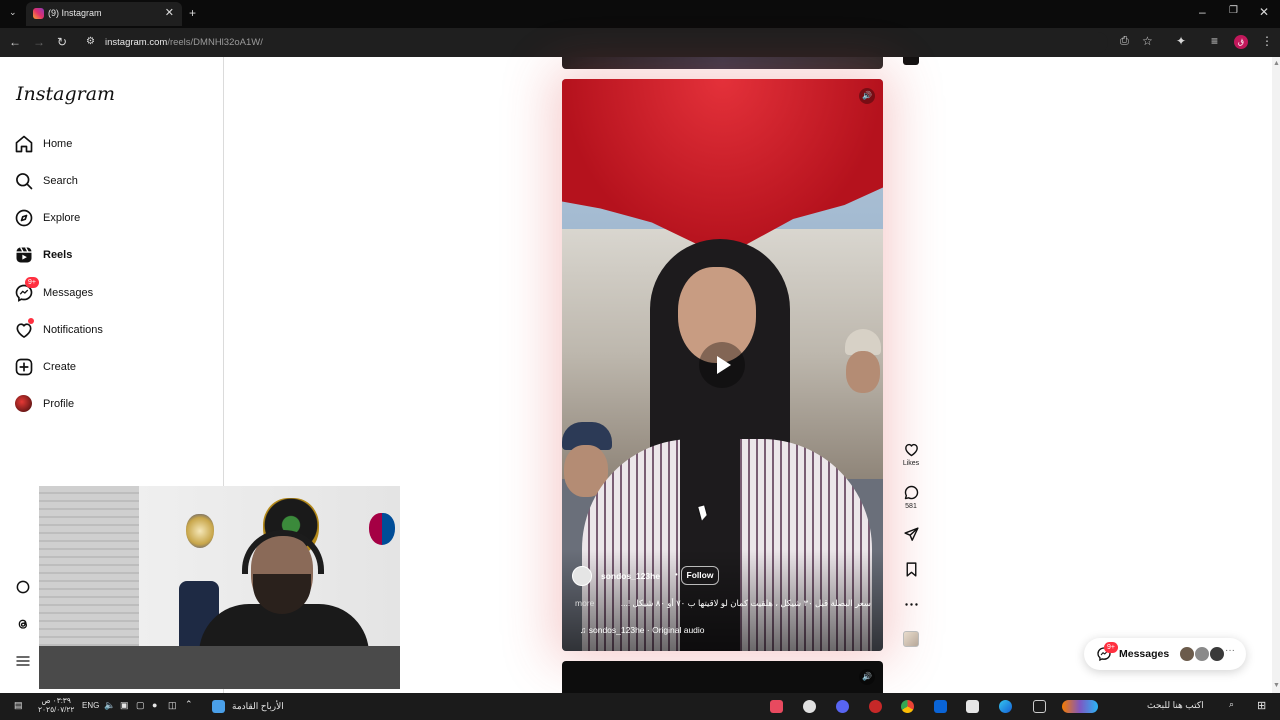  I want to click on microphone-icon: ●, so click(154, 705).